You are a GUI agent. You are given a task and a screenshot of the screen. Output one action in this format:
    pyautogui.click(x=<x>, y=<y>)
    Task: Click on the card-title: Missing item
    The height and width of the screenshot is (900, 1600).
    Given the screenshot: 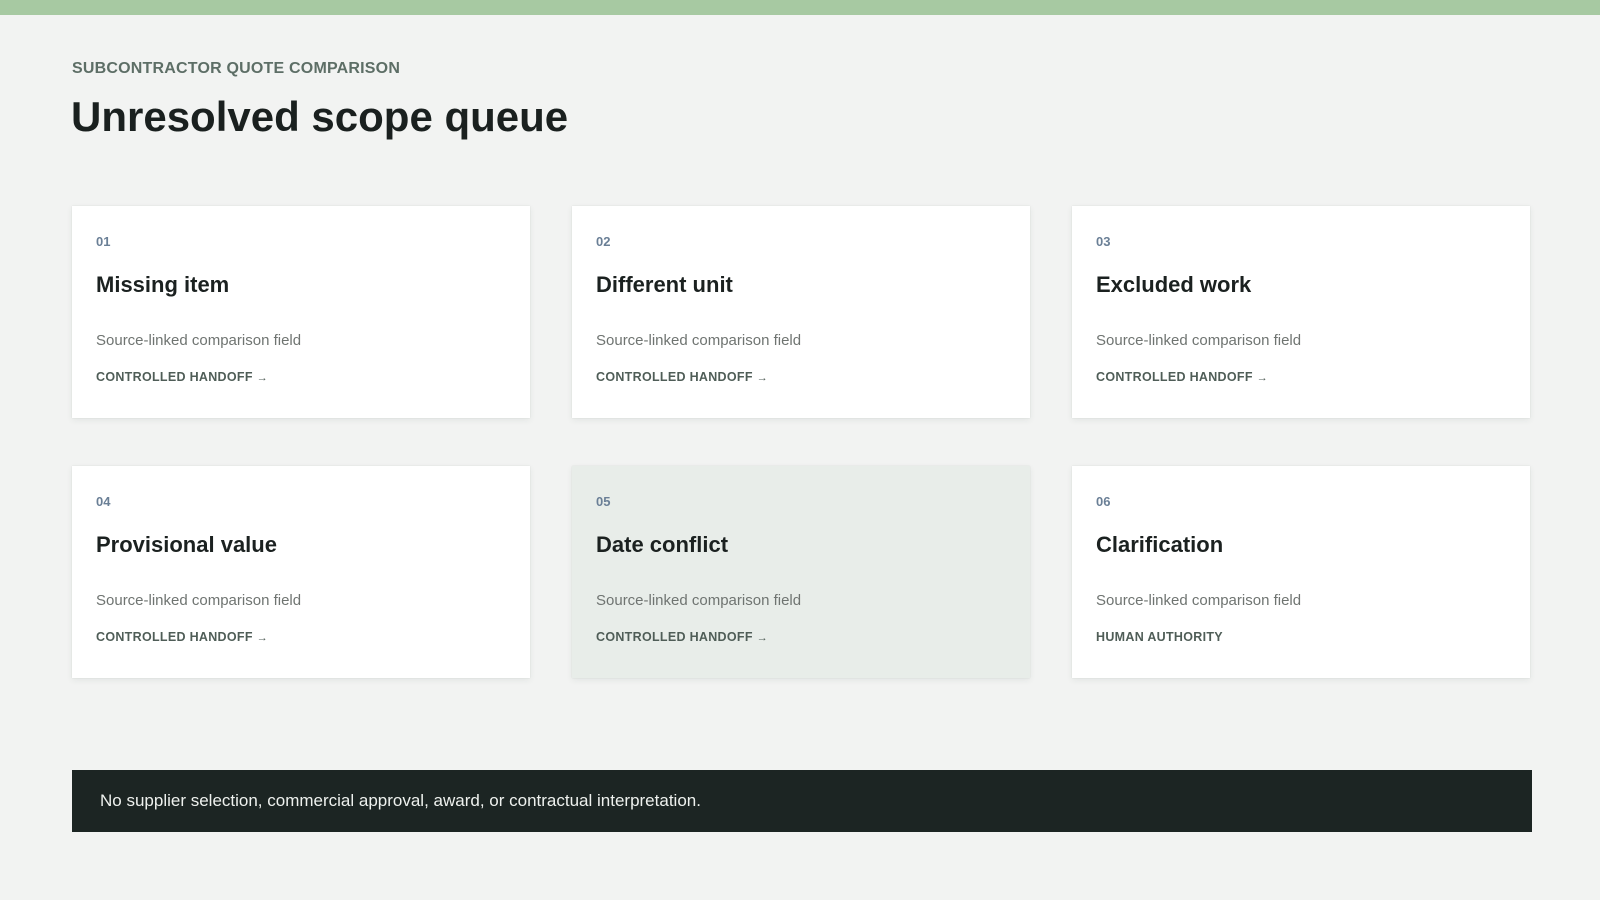 What is the action you would take?
    pyautogui.click(x=163, y=284)
    